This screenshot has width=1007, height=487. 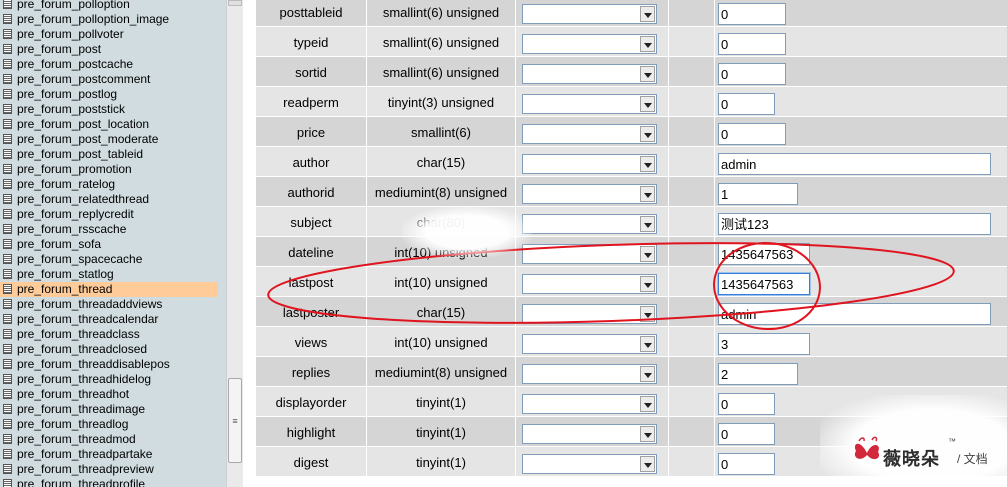 What do you see at coordinates (109, 424) in the screenshot?
I see `table-list-item: pre_forum_threadlog` at bounding box center [109, 424].